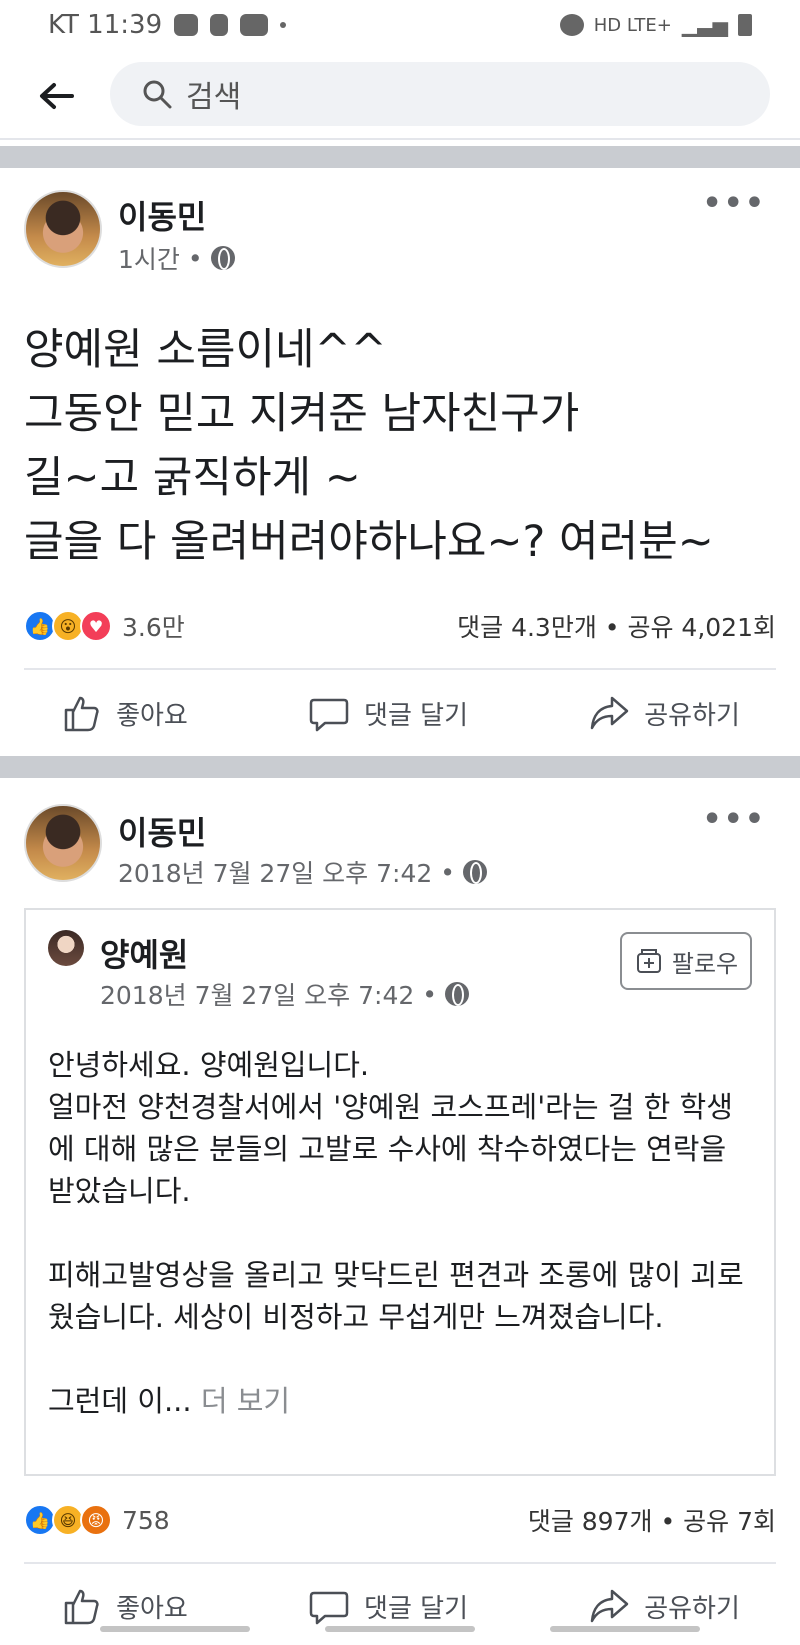  I want to click on angry-reaction-icon: 😡, so click(96, 1520).